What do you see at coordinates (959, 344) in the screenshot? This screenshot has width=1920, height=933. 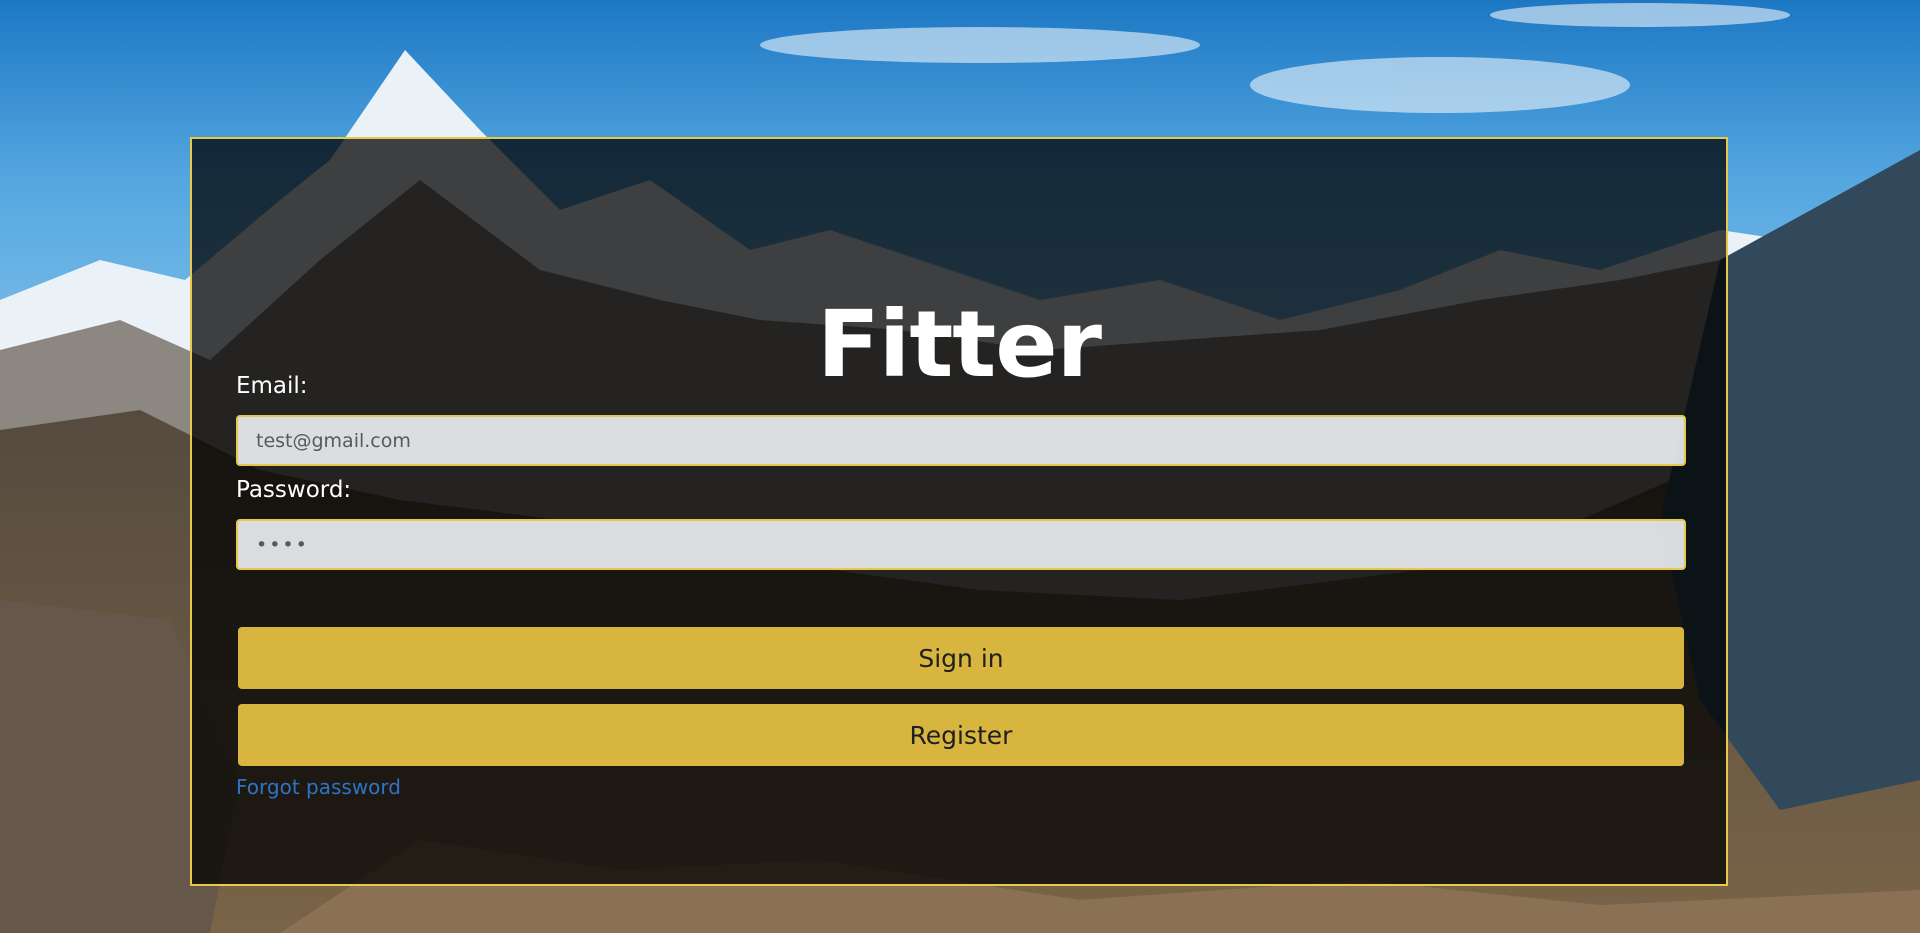 I see `app-title: Fitter` at bounding box center [959, 344].